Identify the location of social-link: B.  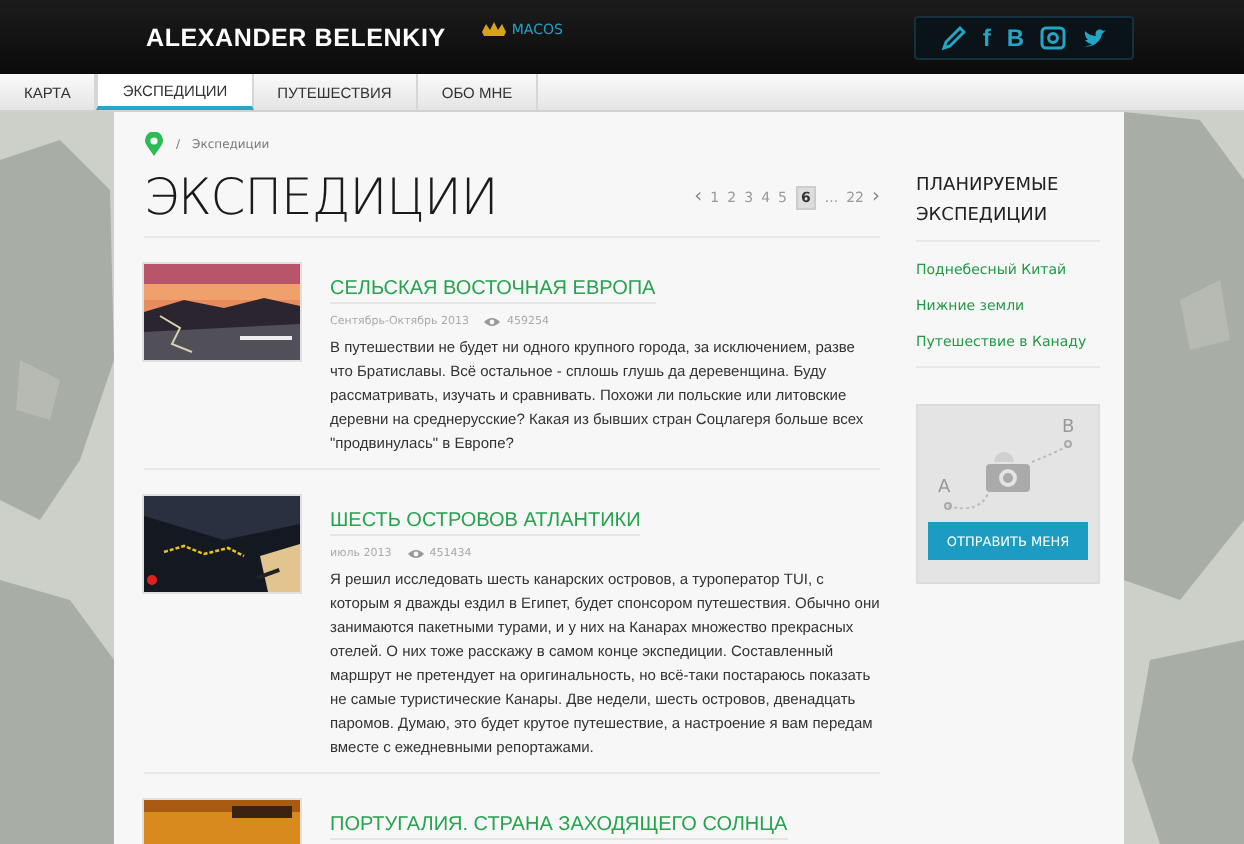
(1015, 37).